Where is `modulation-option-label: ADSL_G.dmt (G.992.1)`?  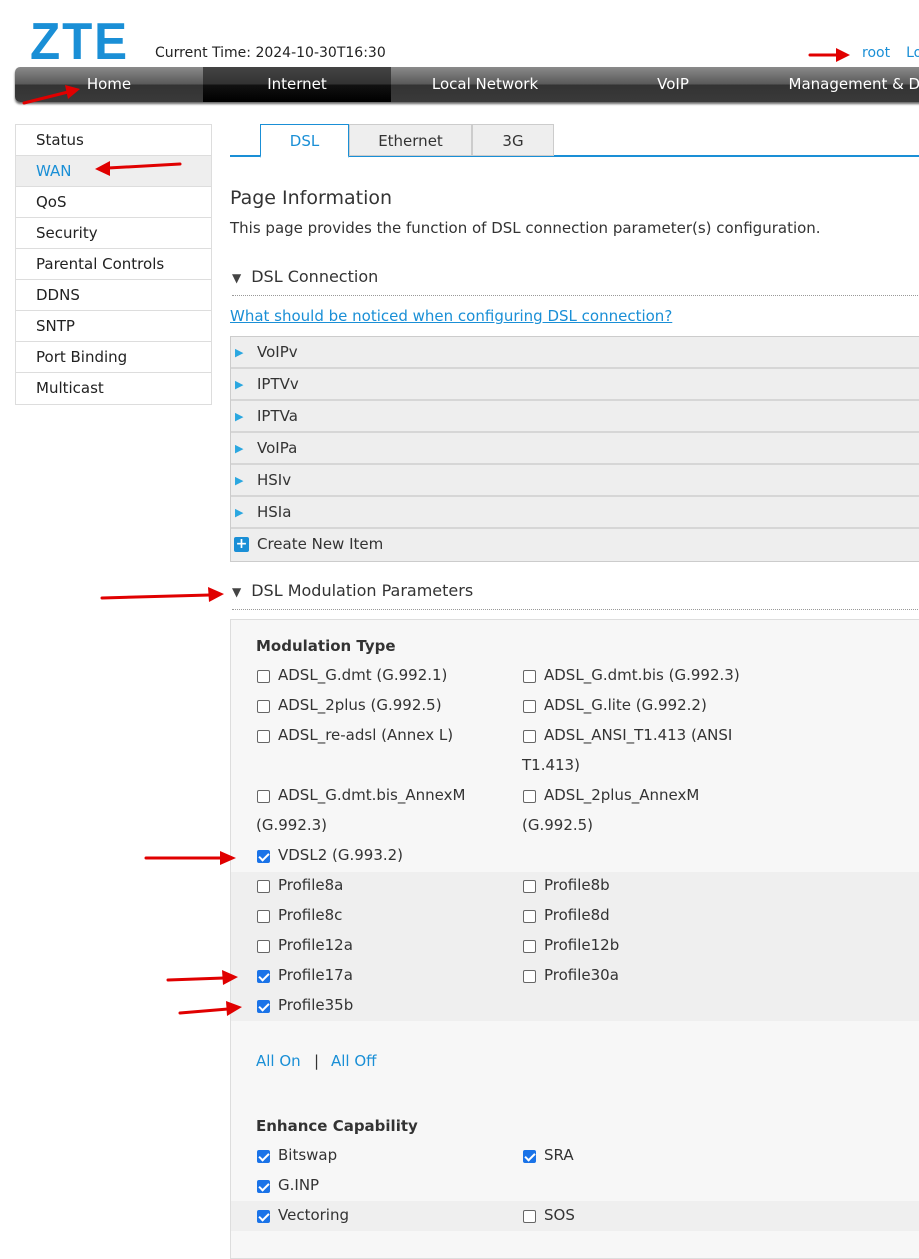
modulation-option-label: ADSL_G.dmt (G.992.1) is located at coordinates (363, 675).